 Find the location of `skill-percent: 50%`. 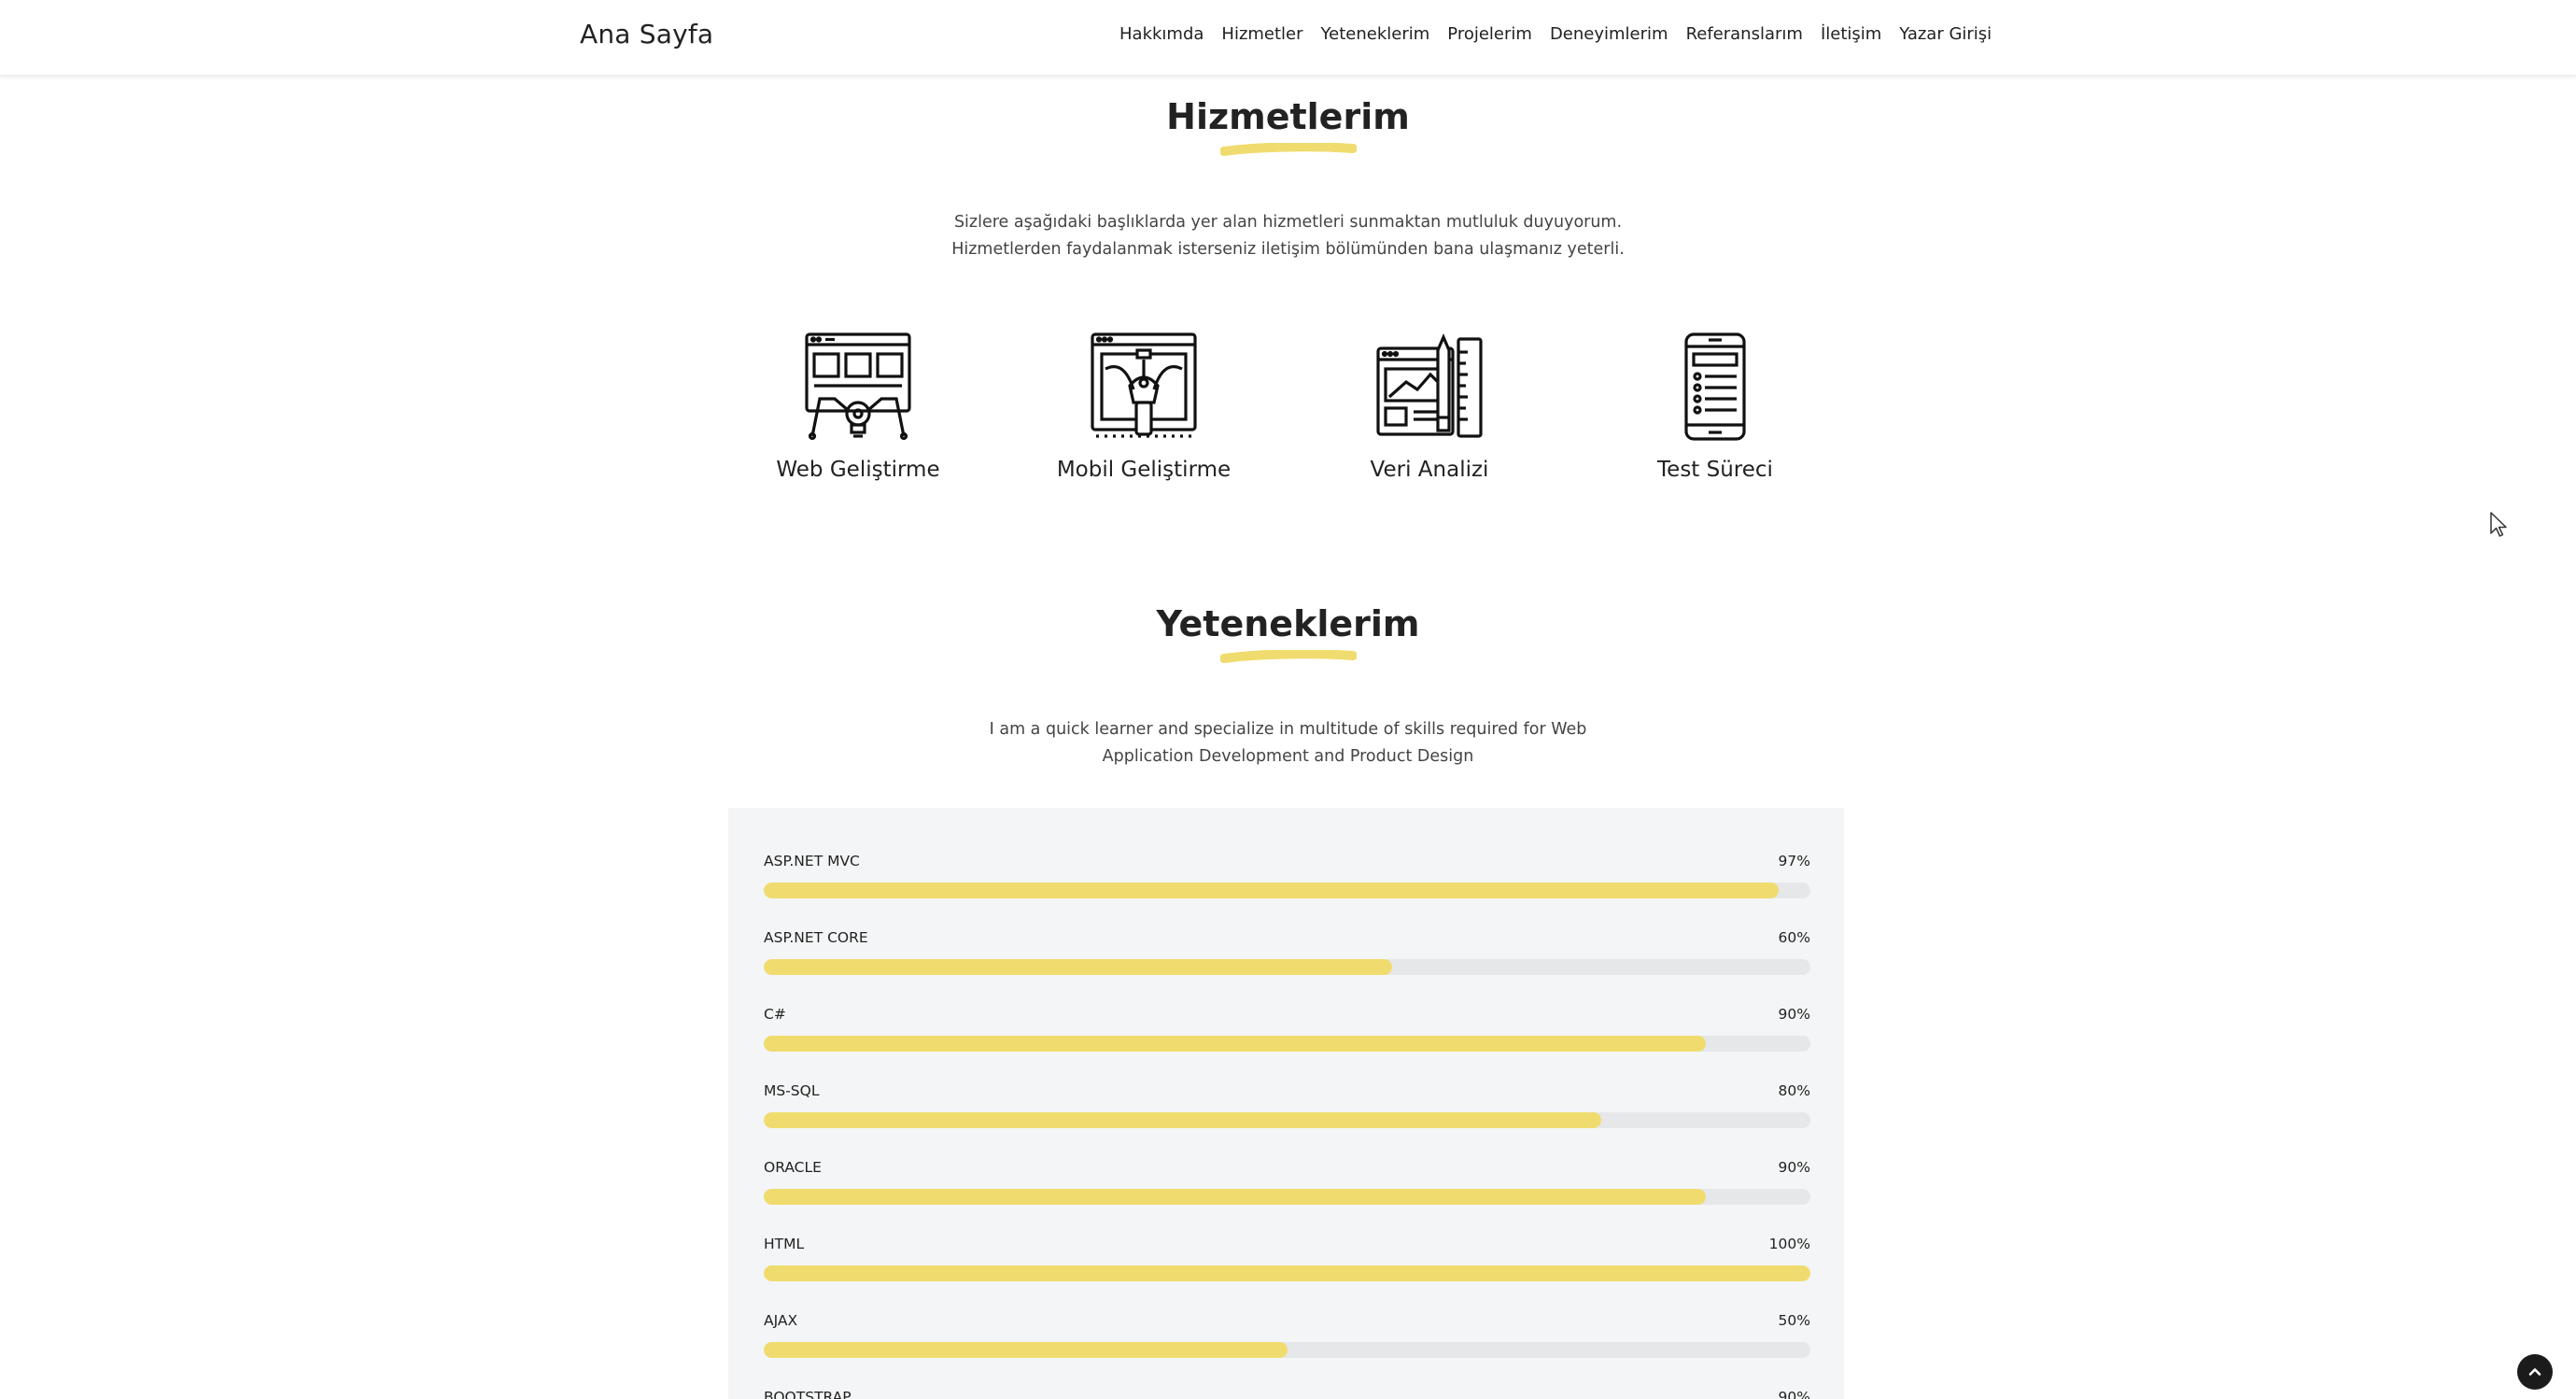

skill-percent: 50% is located at coordinates (1794, 1320).